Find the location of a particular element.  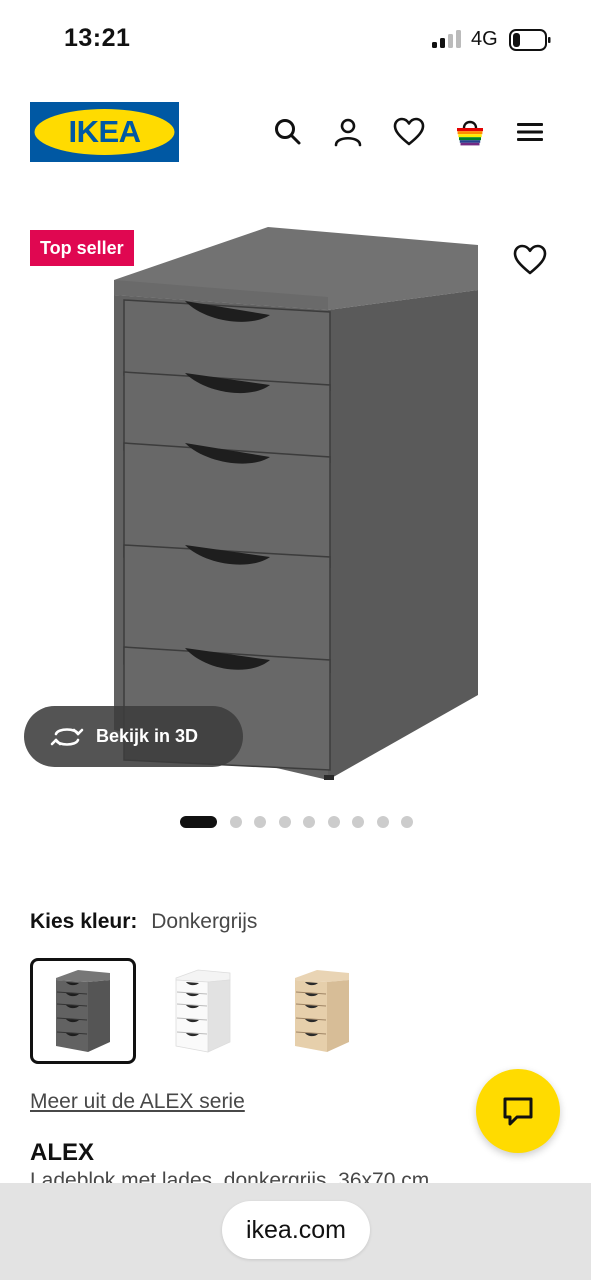

site-header: IKEA is located at coordinates (295, 135).